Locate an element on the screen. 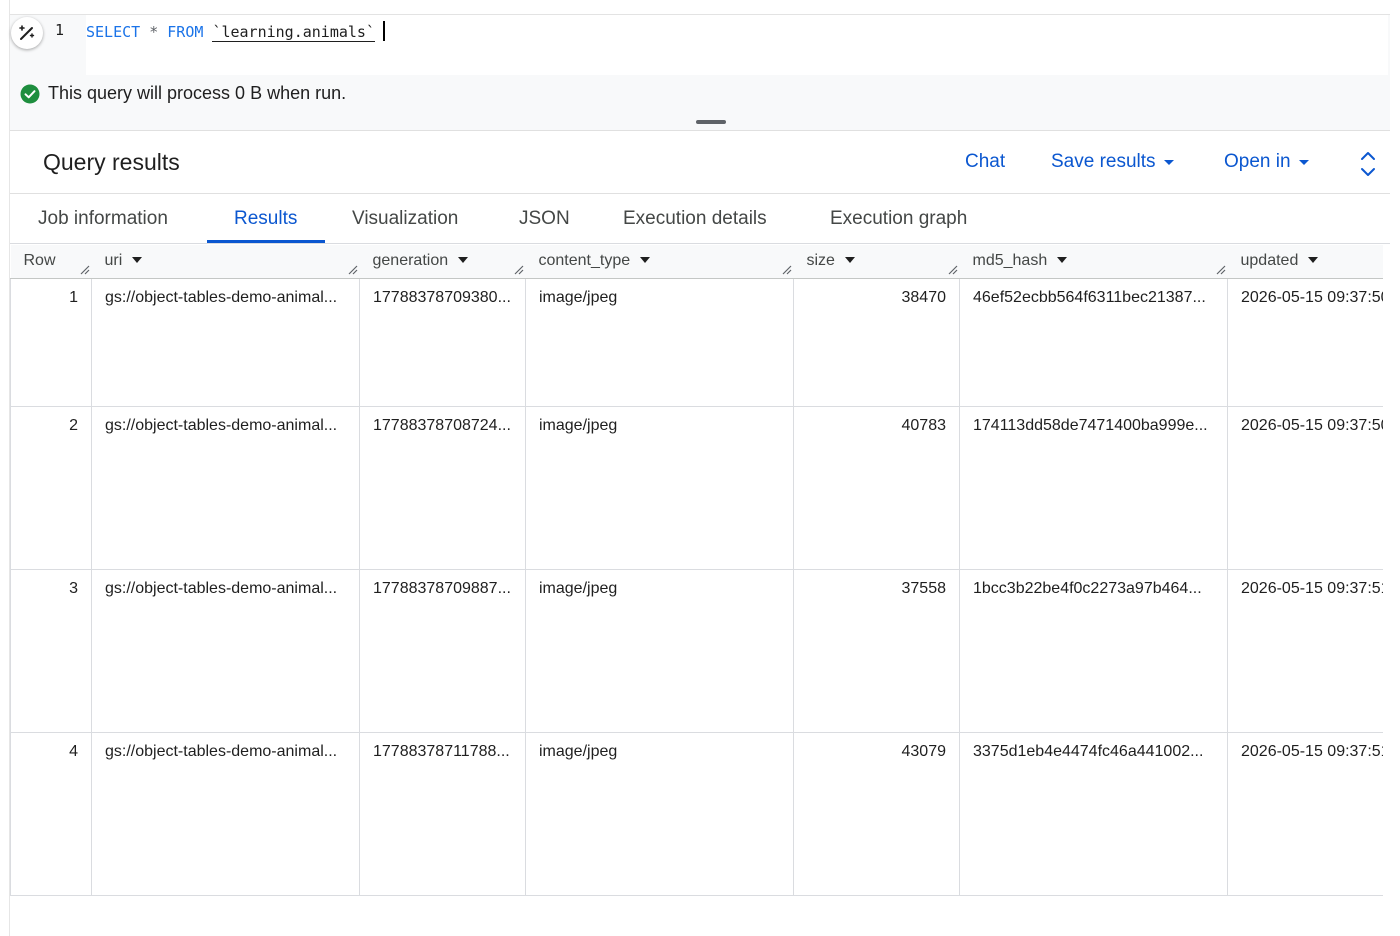 This screenshot has width=1400, height=936. keyword-from: FROM is located at coordinates (185, 32).